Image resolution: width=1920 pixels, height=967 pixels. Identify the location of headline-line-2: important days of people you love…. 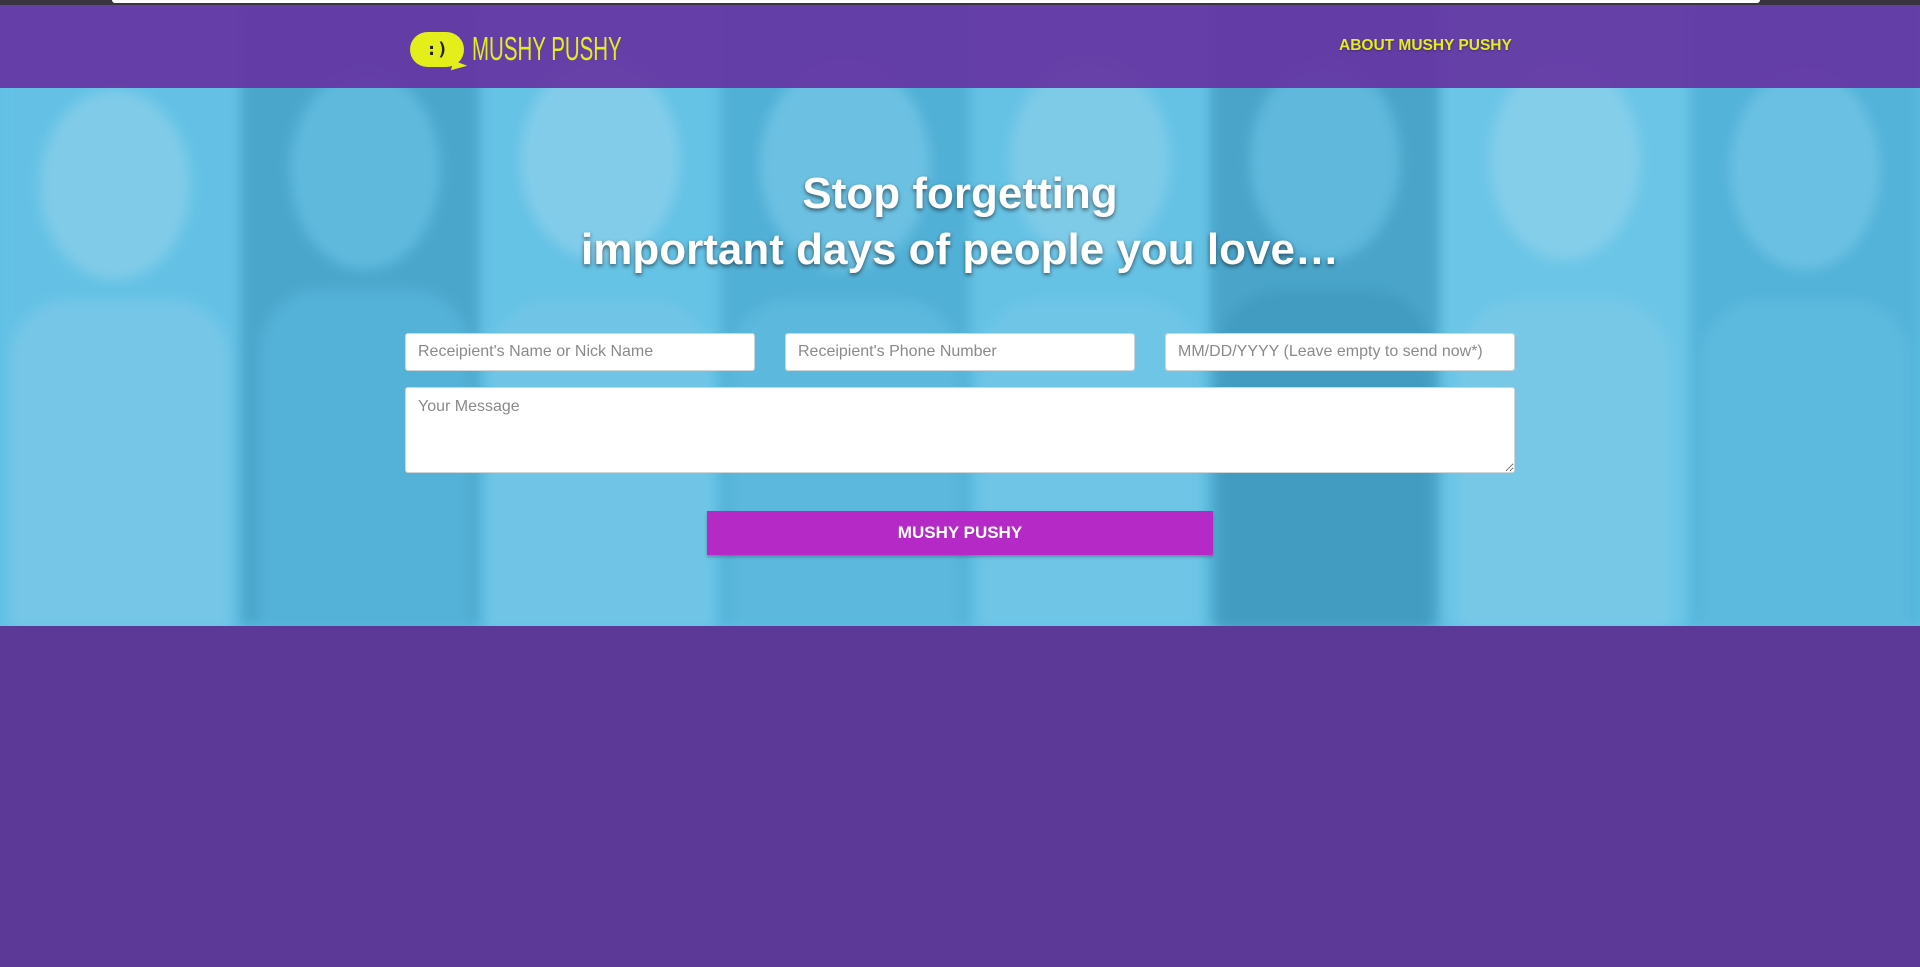
(960, 249).